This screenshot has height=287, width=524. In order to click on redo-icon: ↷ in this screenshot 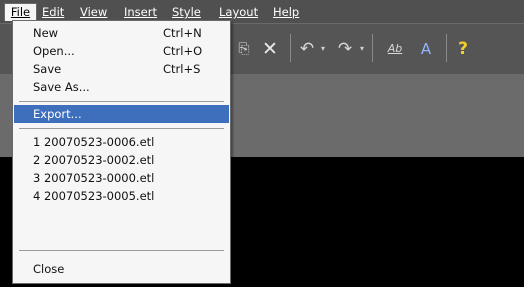, I will do `click(345, 49)`.